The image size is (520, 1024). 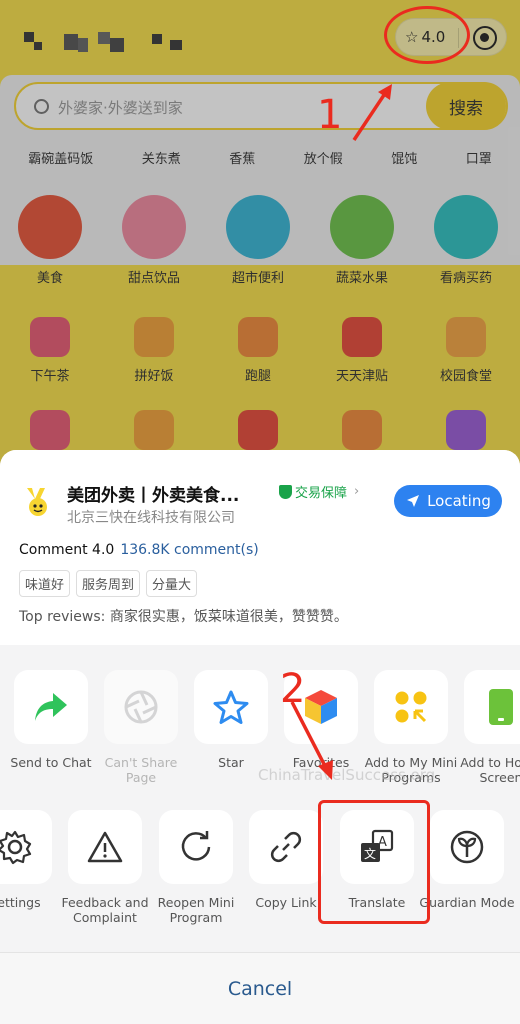 I want to click on comment-summary: Comment 4.0 136.8K comment(s), so click(x=139, y=550).